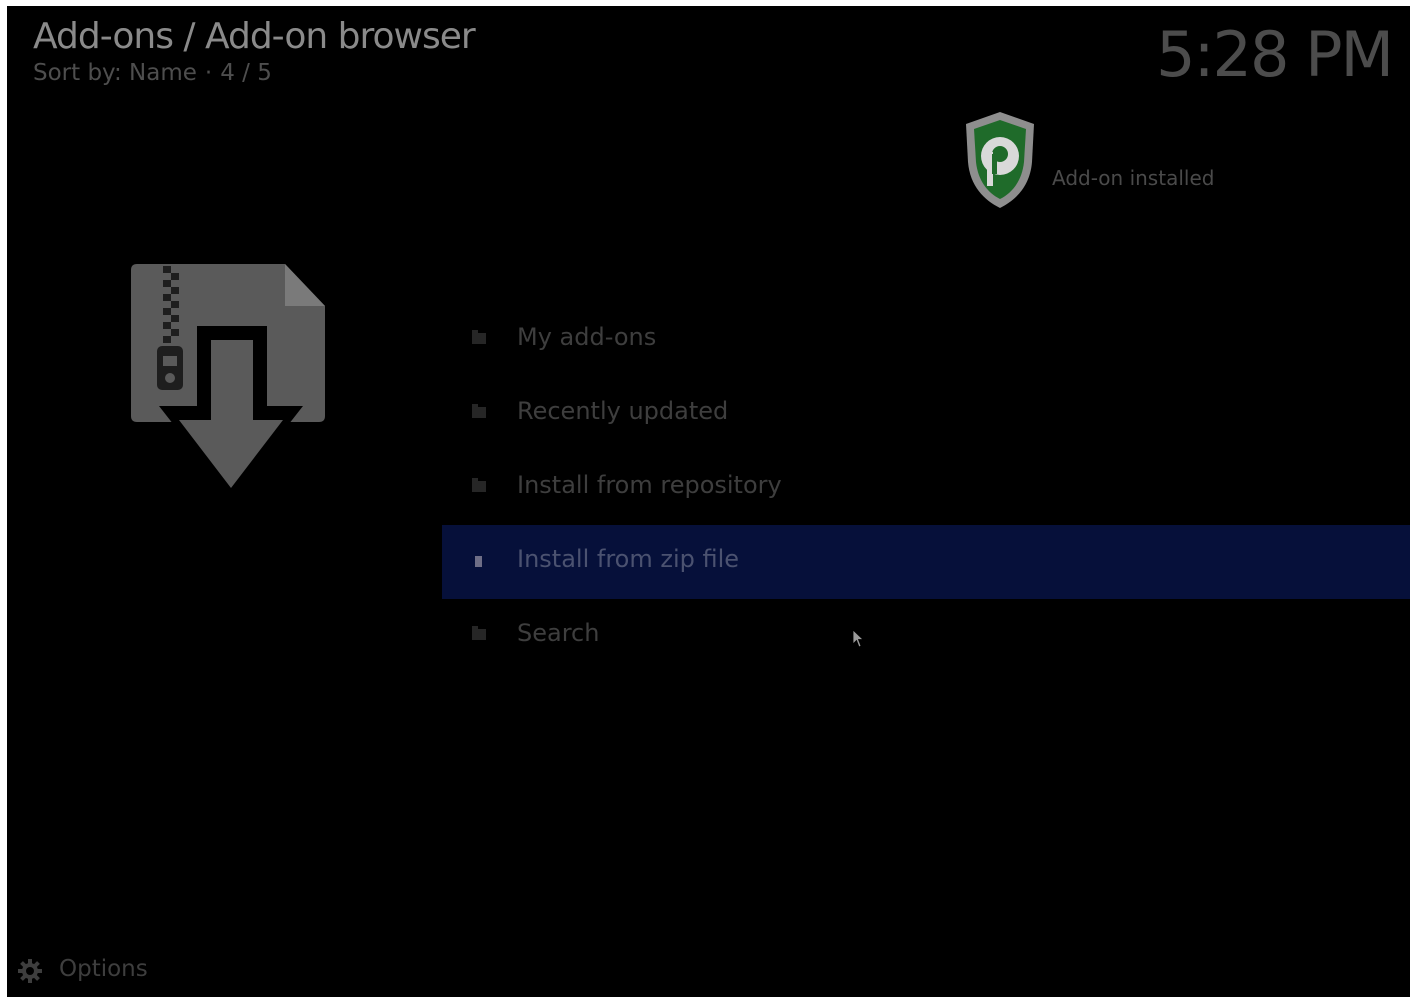  I want to click on mouse-cursor-icon, so click(858, 638).